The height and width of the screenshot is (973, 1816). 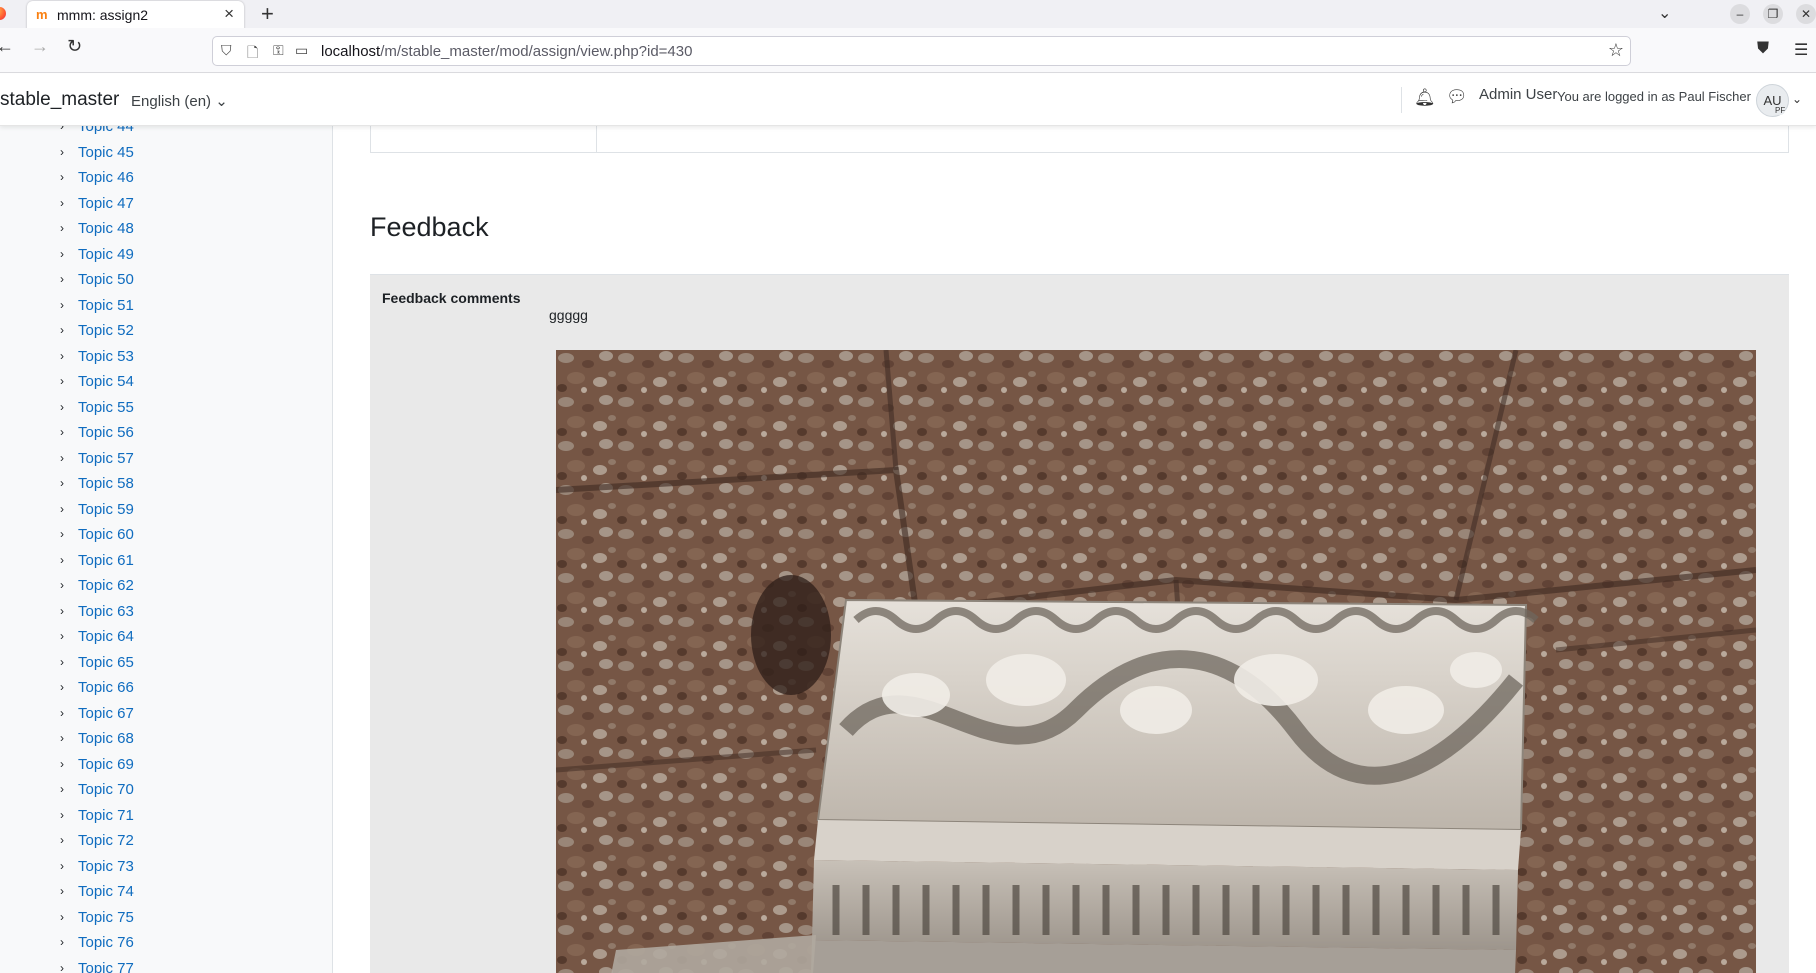 What do you see at coordinates (106, 254) in the screenshot?
I see `topic-link: Topic 49` at bounding box center [106, 254].